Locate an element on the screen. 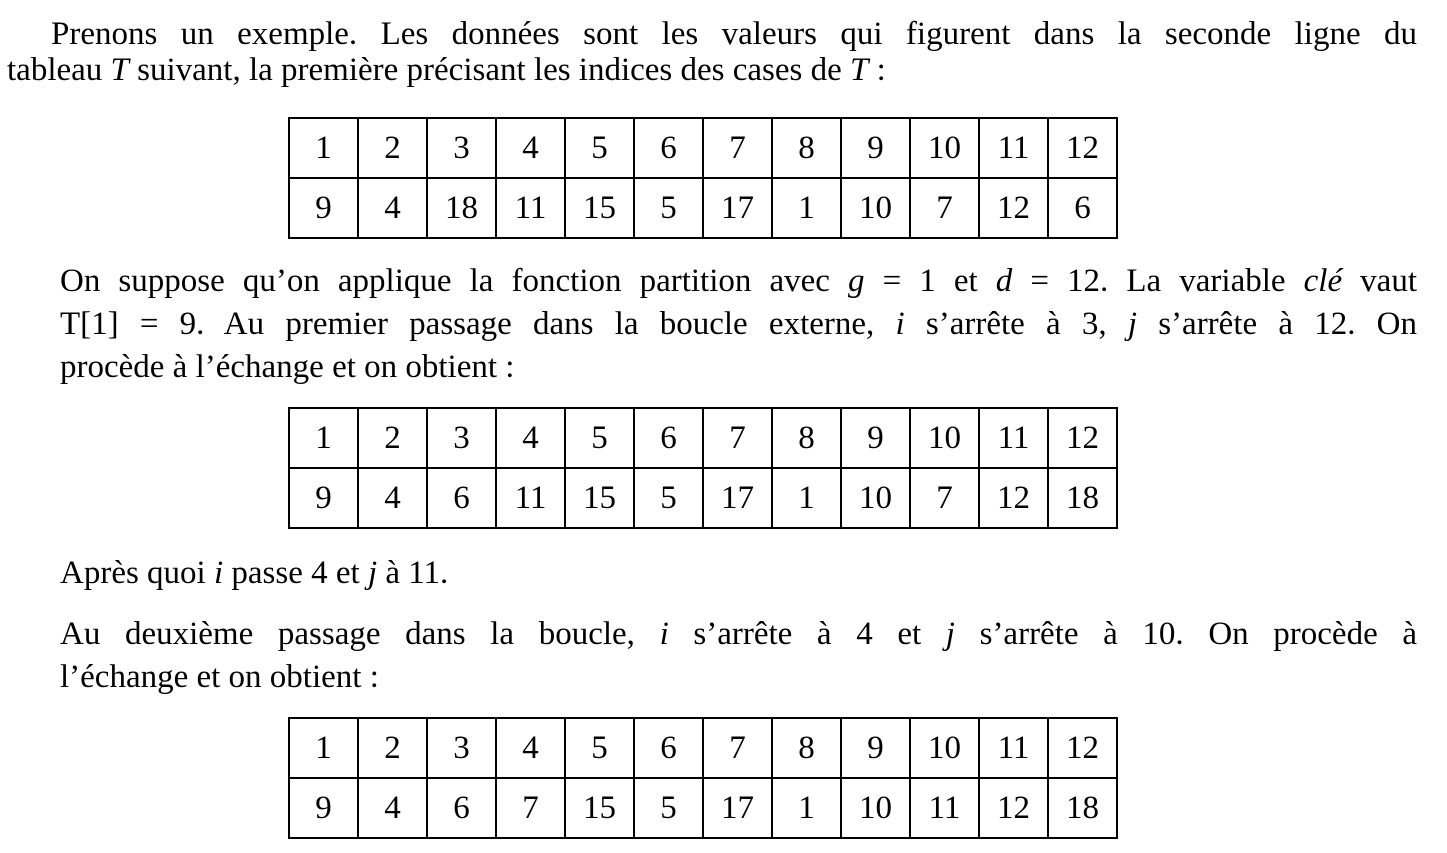  after-line: Après quoi i passe 4 et j à 11. is located at coordinates (254, 573).